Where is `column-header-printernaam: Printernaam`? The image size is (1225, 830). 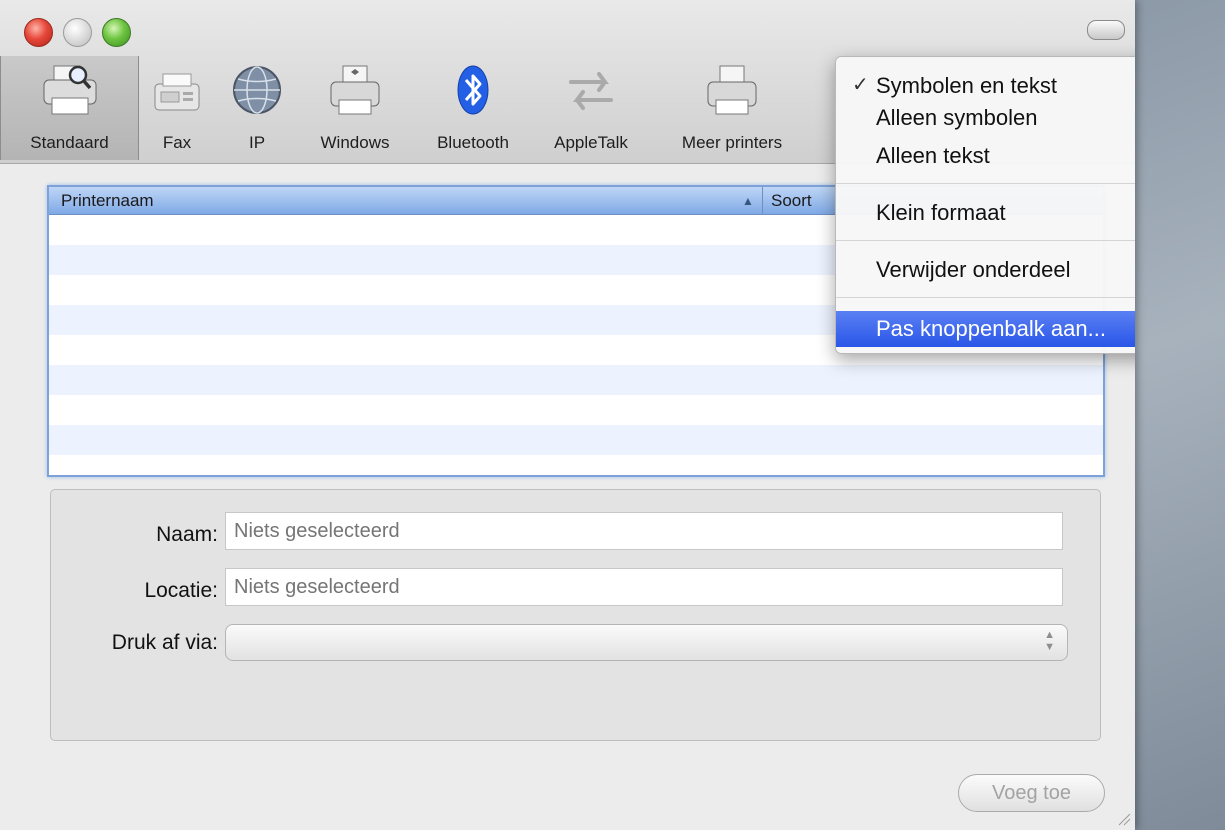 column-header-printernaam: Printernaam is located at coordinates (107, 201).